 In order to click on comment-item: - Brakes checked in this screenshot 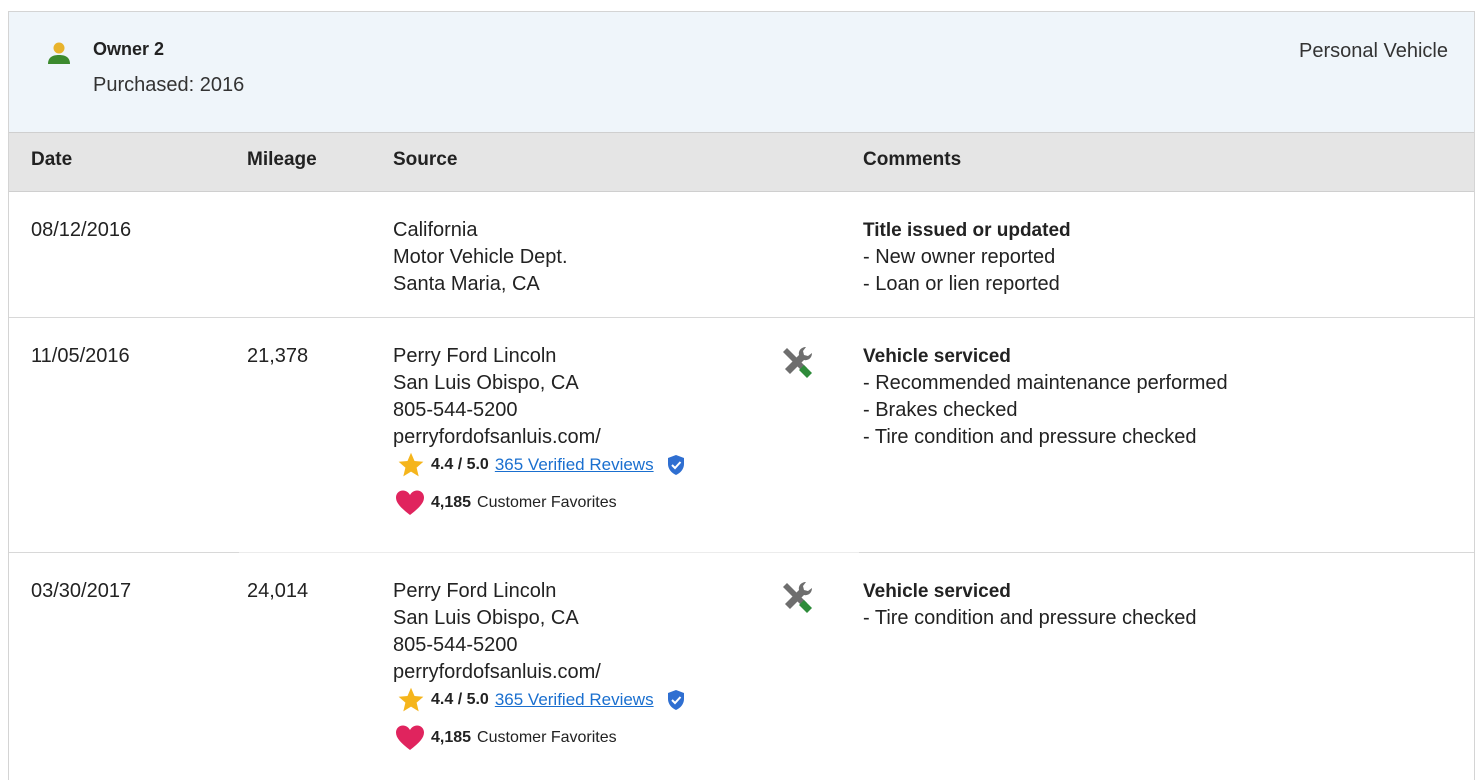, I will do `click(940, 410)`.